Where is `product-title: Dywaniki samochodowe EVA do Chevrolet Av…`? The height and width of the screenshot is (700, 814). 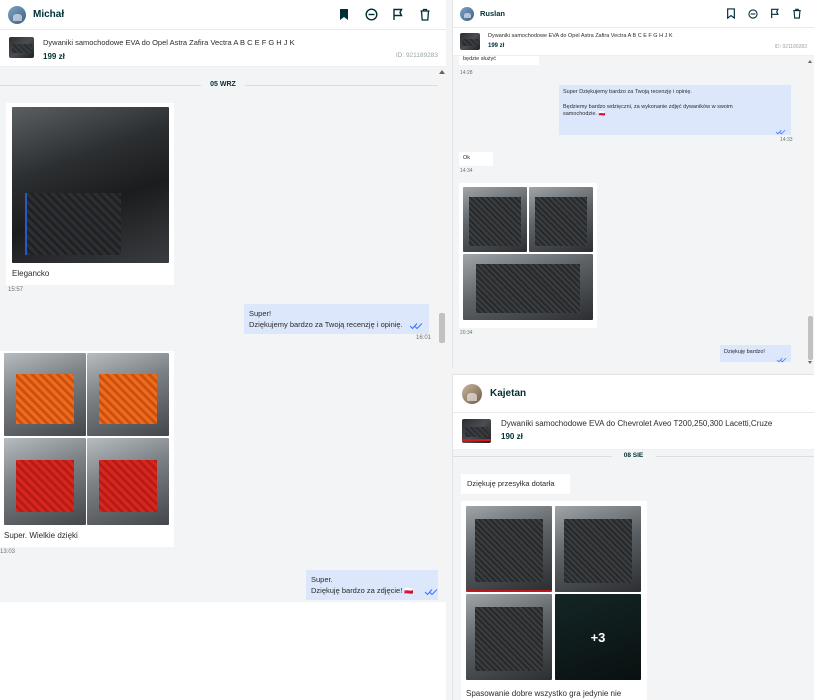
product-title: Dywaniki samochodowe EVA do Chevrolet Av… is located at coordinates (636, 423).